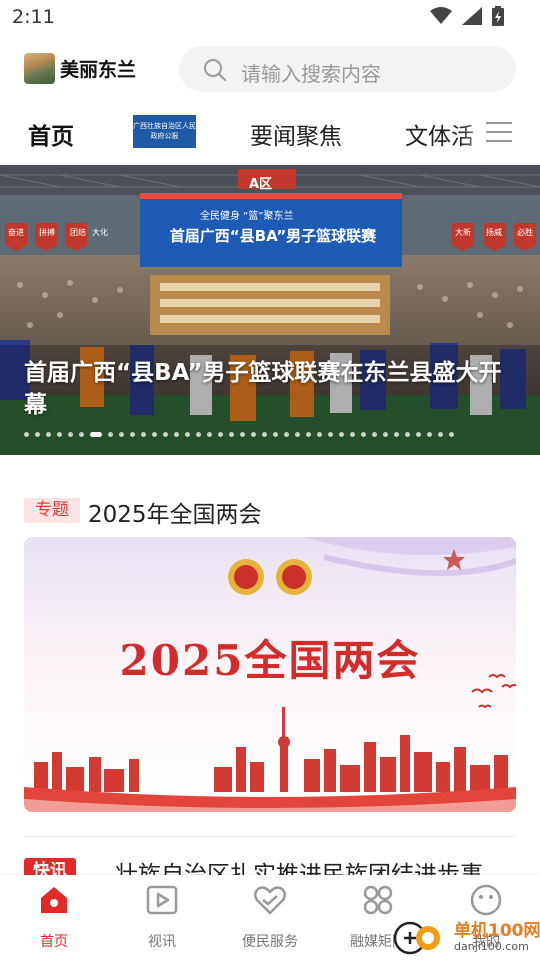 The height and width of the screenshot is (960, 540). I want to click on topic-image-text: 2025全国两会, so click(270, 660).